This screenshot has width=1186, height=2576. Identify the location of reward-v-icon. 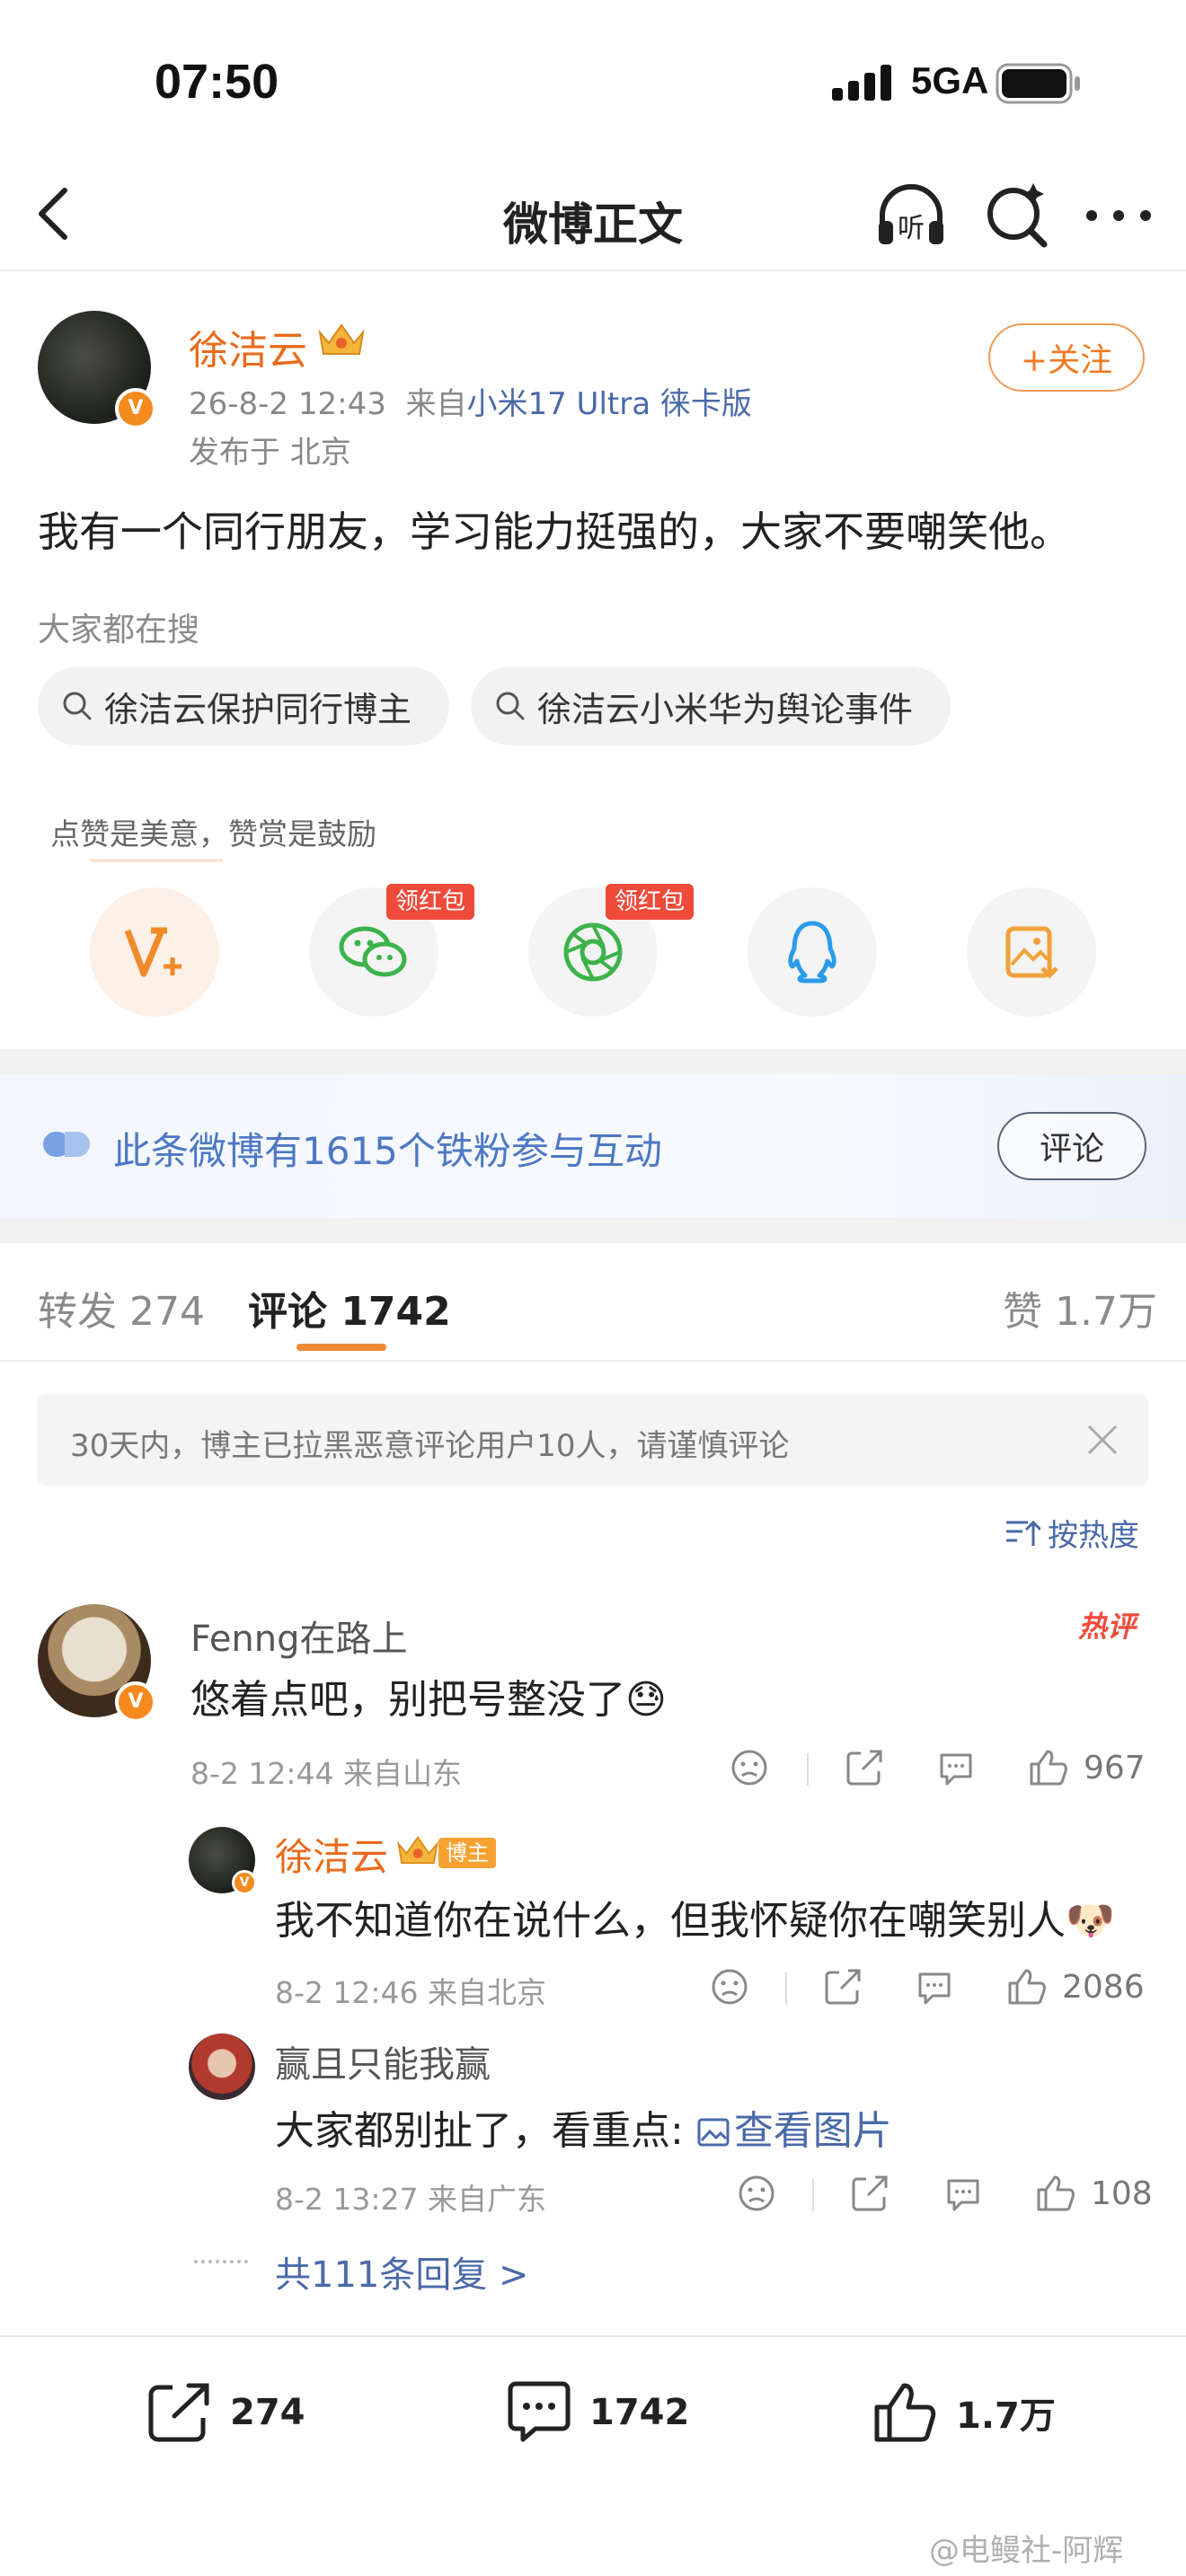
(152, 952).